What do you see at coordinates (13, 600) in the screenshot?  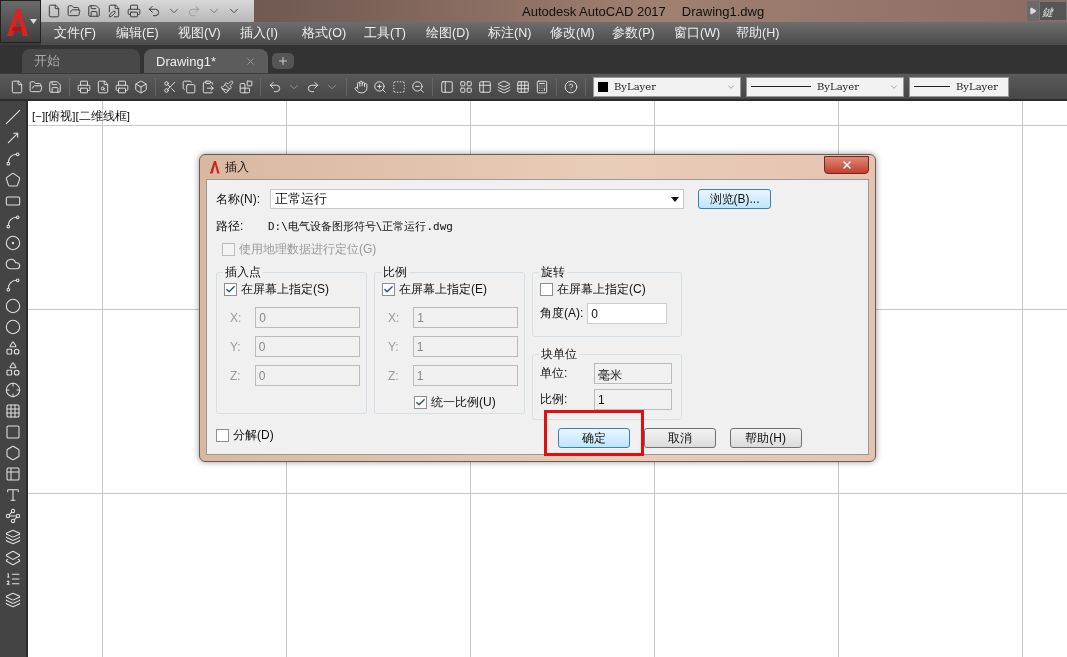 I see `layer-states-icon` at bounding box center [13, 600].